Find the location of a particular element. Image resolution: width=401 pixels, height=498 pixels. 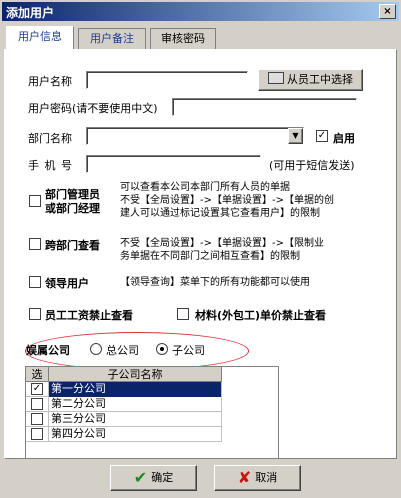

cross-icon: ✘ is located at coordinates (244, 477).